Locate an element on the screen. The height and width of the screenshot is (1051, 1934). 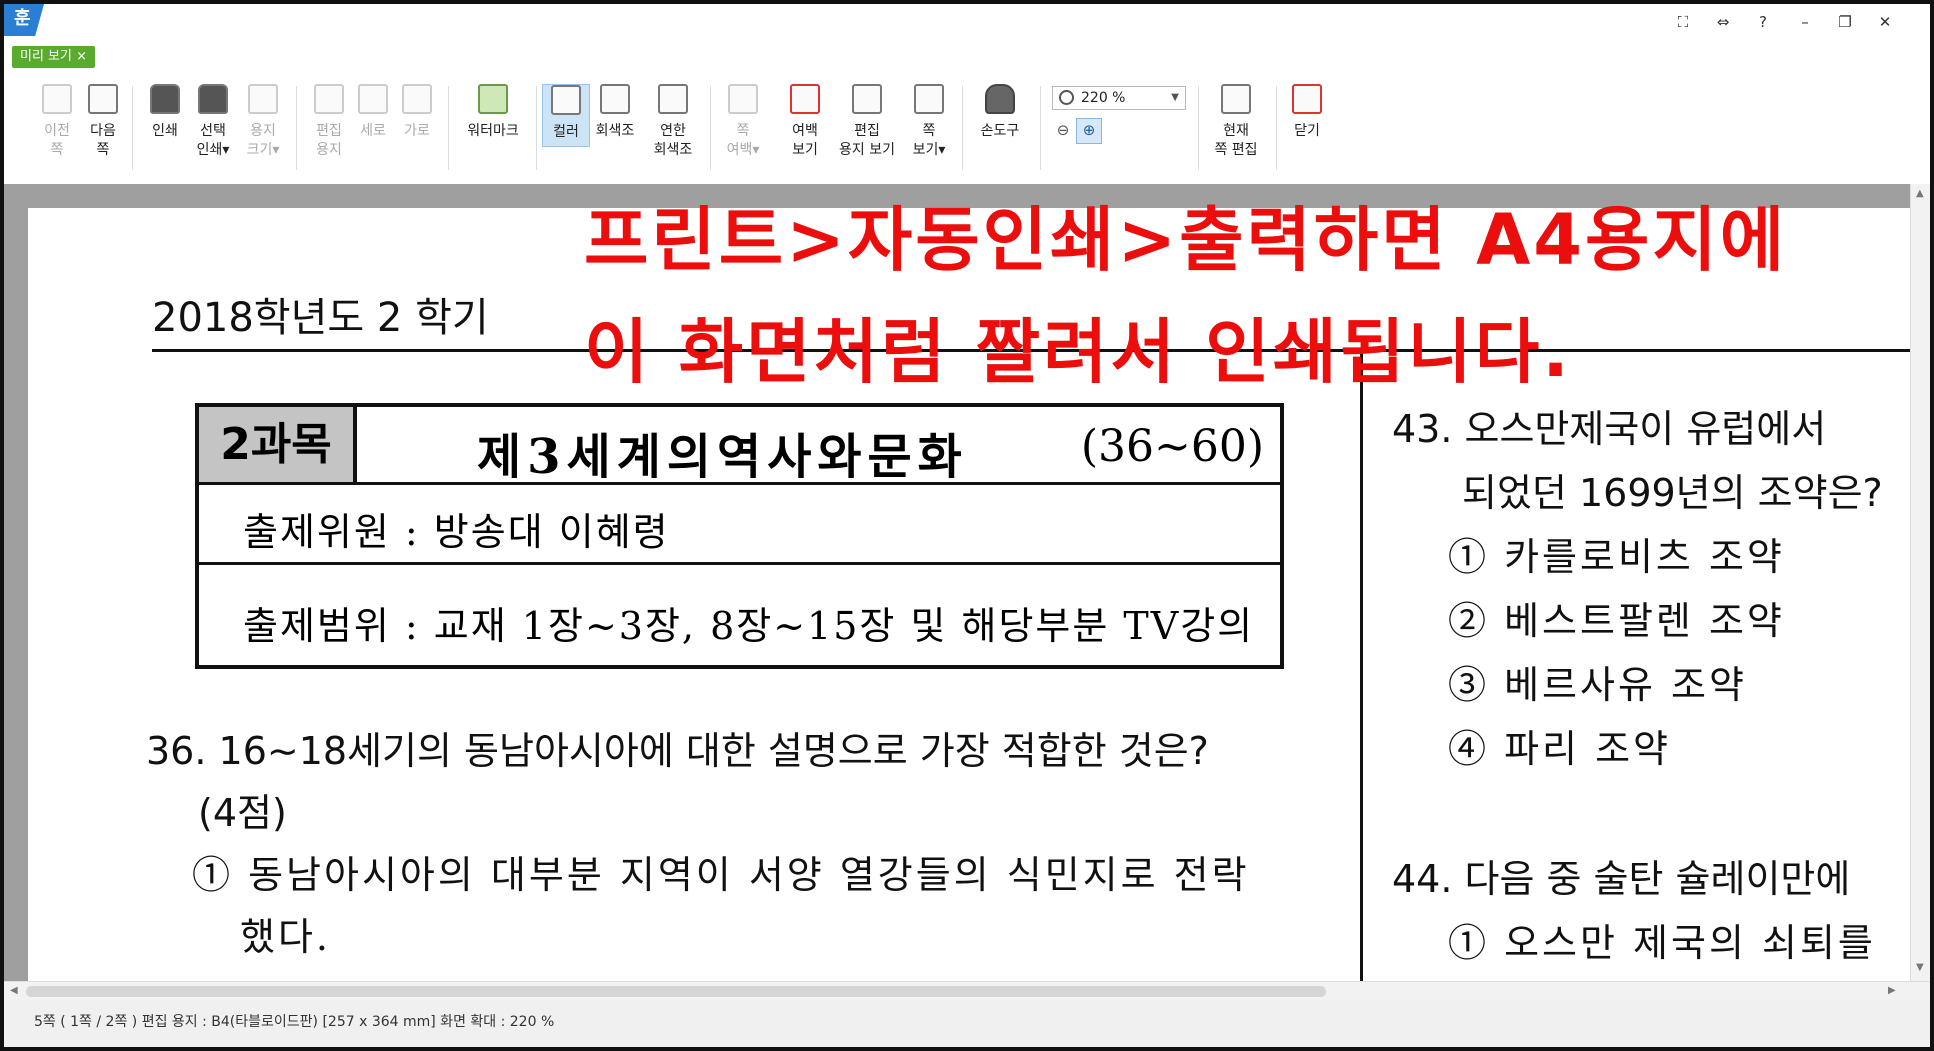
q43-option-4: ④ 파리 조약 is located at coordinates (1559, 749).